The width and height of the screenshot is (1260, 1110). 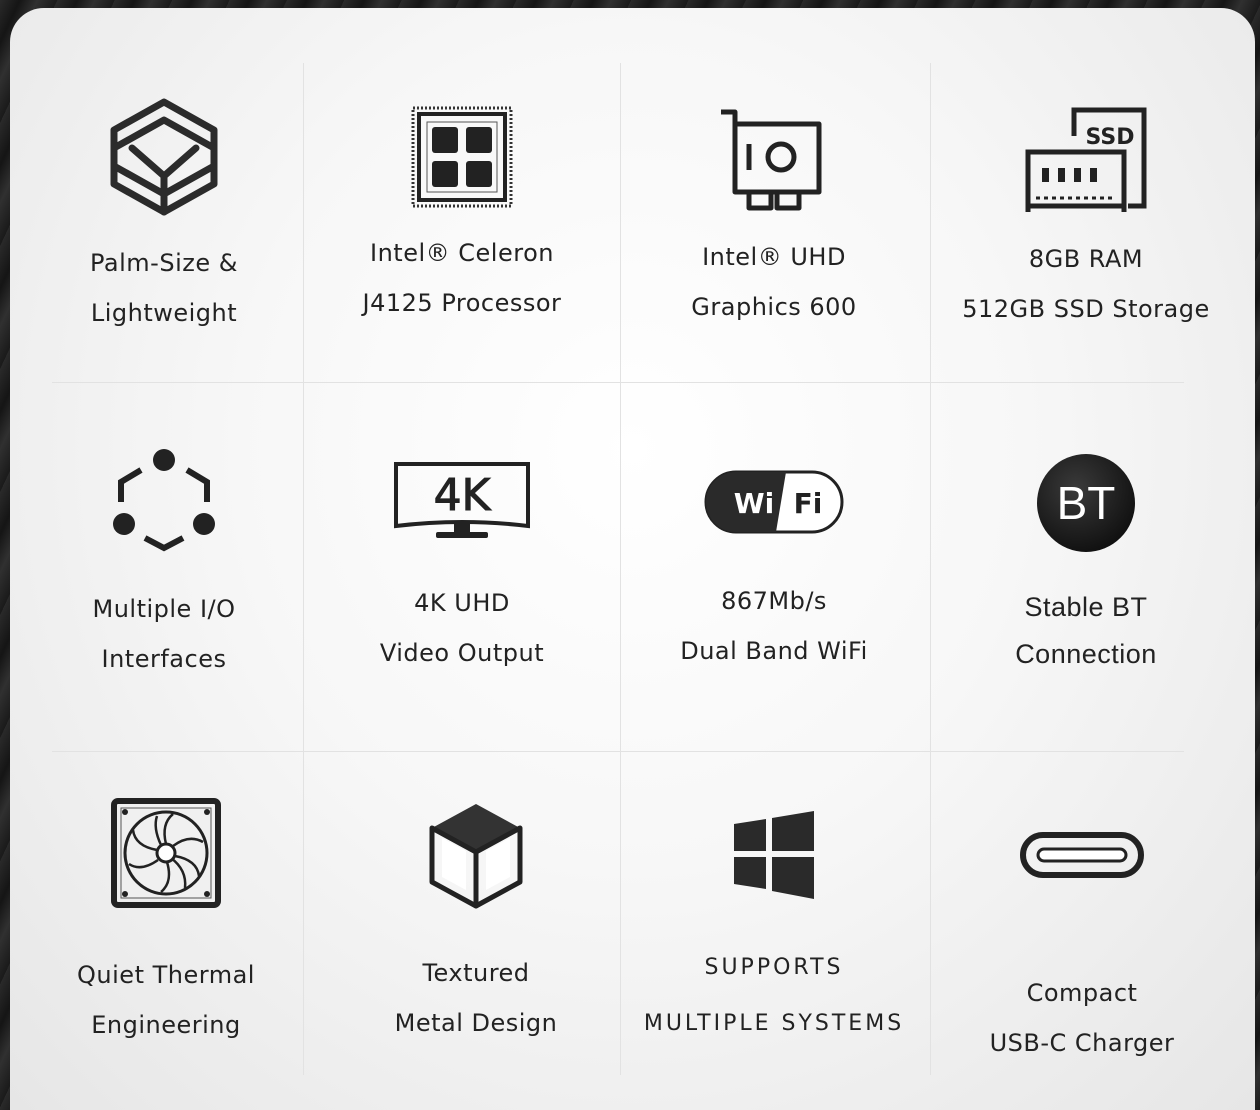 What do you see at coordinates (164, 217) in the screenshot?
I see `feature-palm-size: Palm-Size & Lightweight` at bounding box center [164, 217].